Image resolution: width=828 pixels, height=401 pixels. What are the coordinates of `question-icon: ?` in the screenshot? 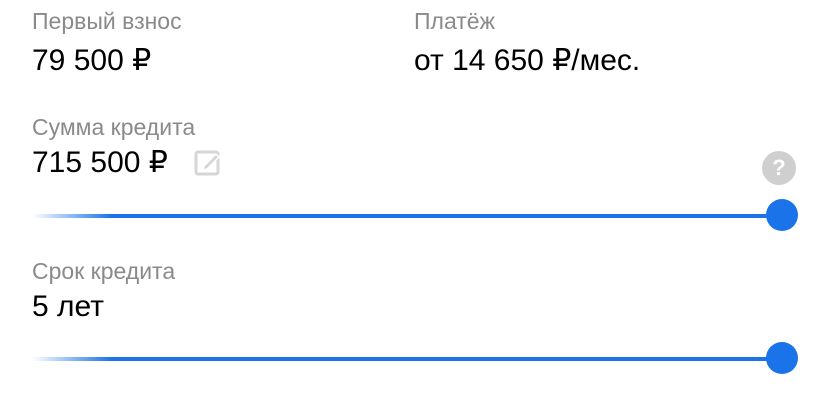 It's located at (779, 168).